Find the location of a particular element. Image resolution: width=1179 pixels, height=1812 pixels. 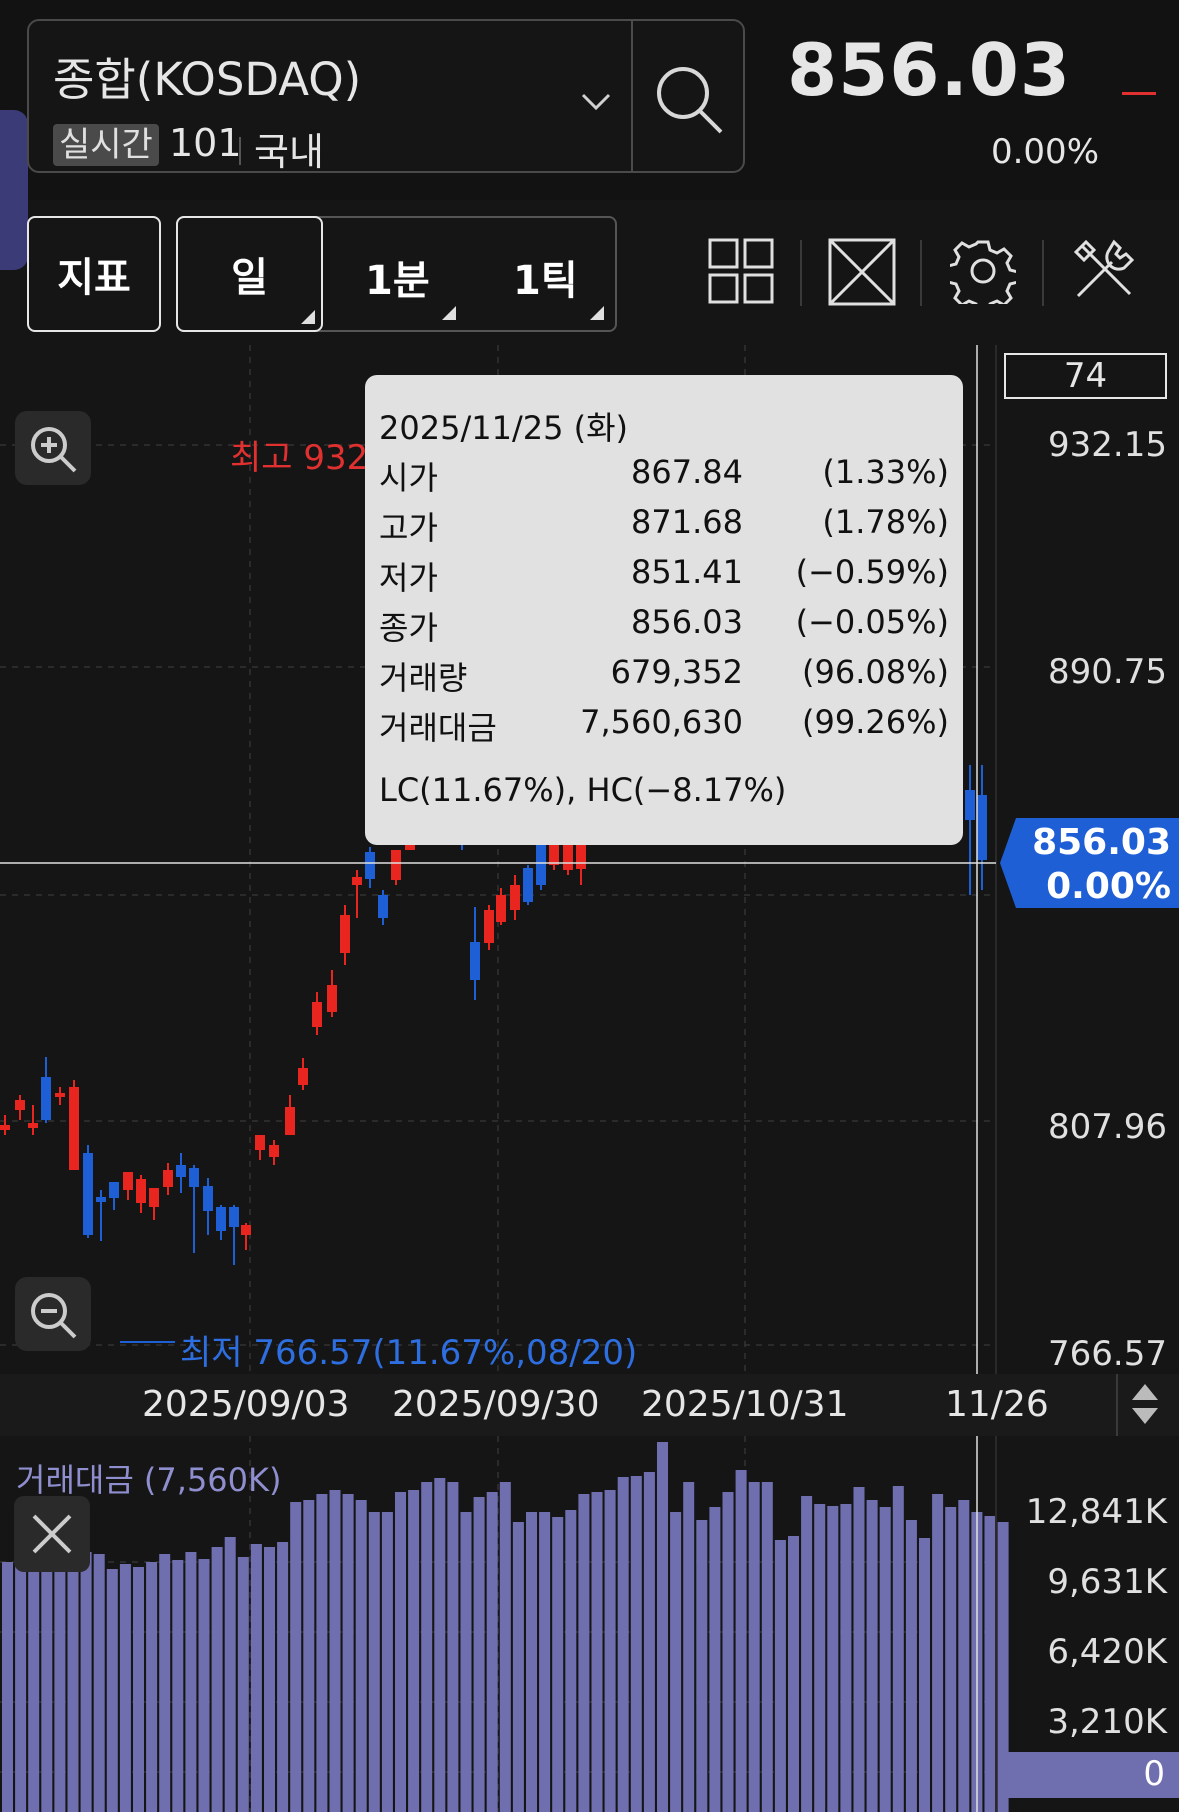

scale-toggle-icon is located at coordinates (1145, 1406).